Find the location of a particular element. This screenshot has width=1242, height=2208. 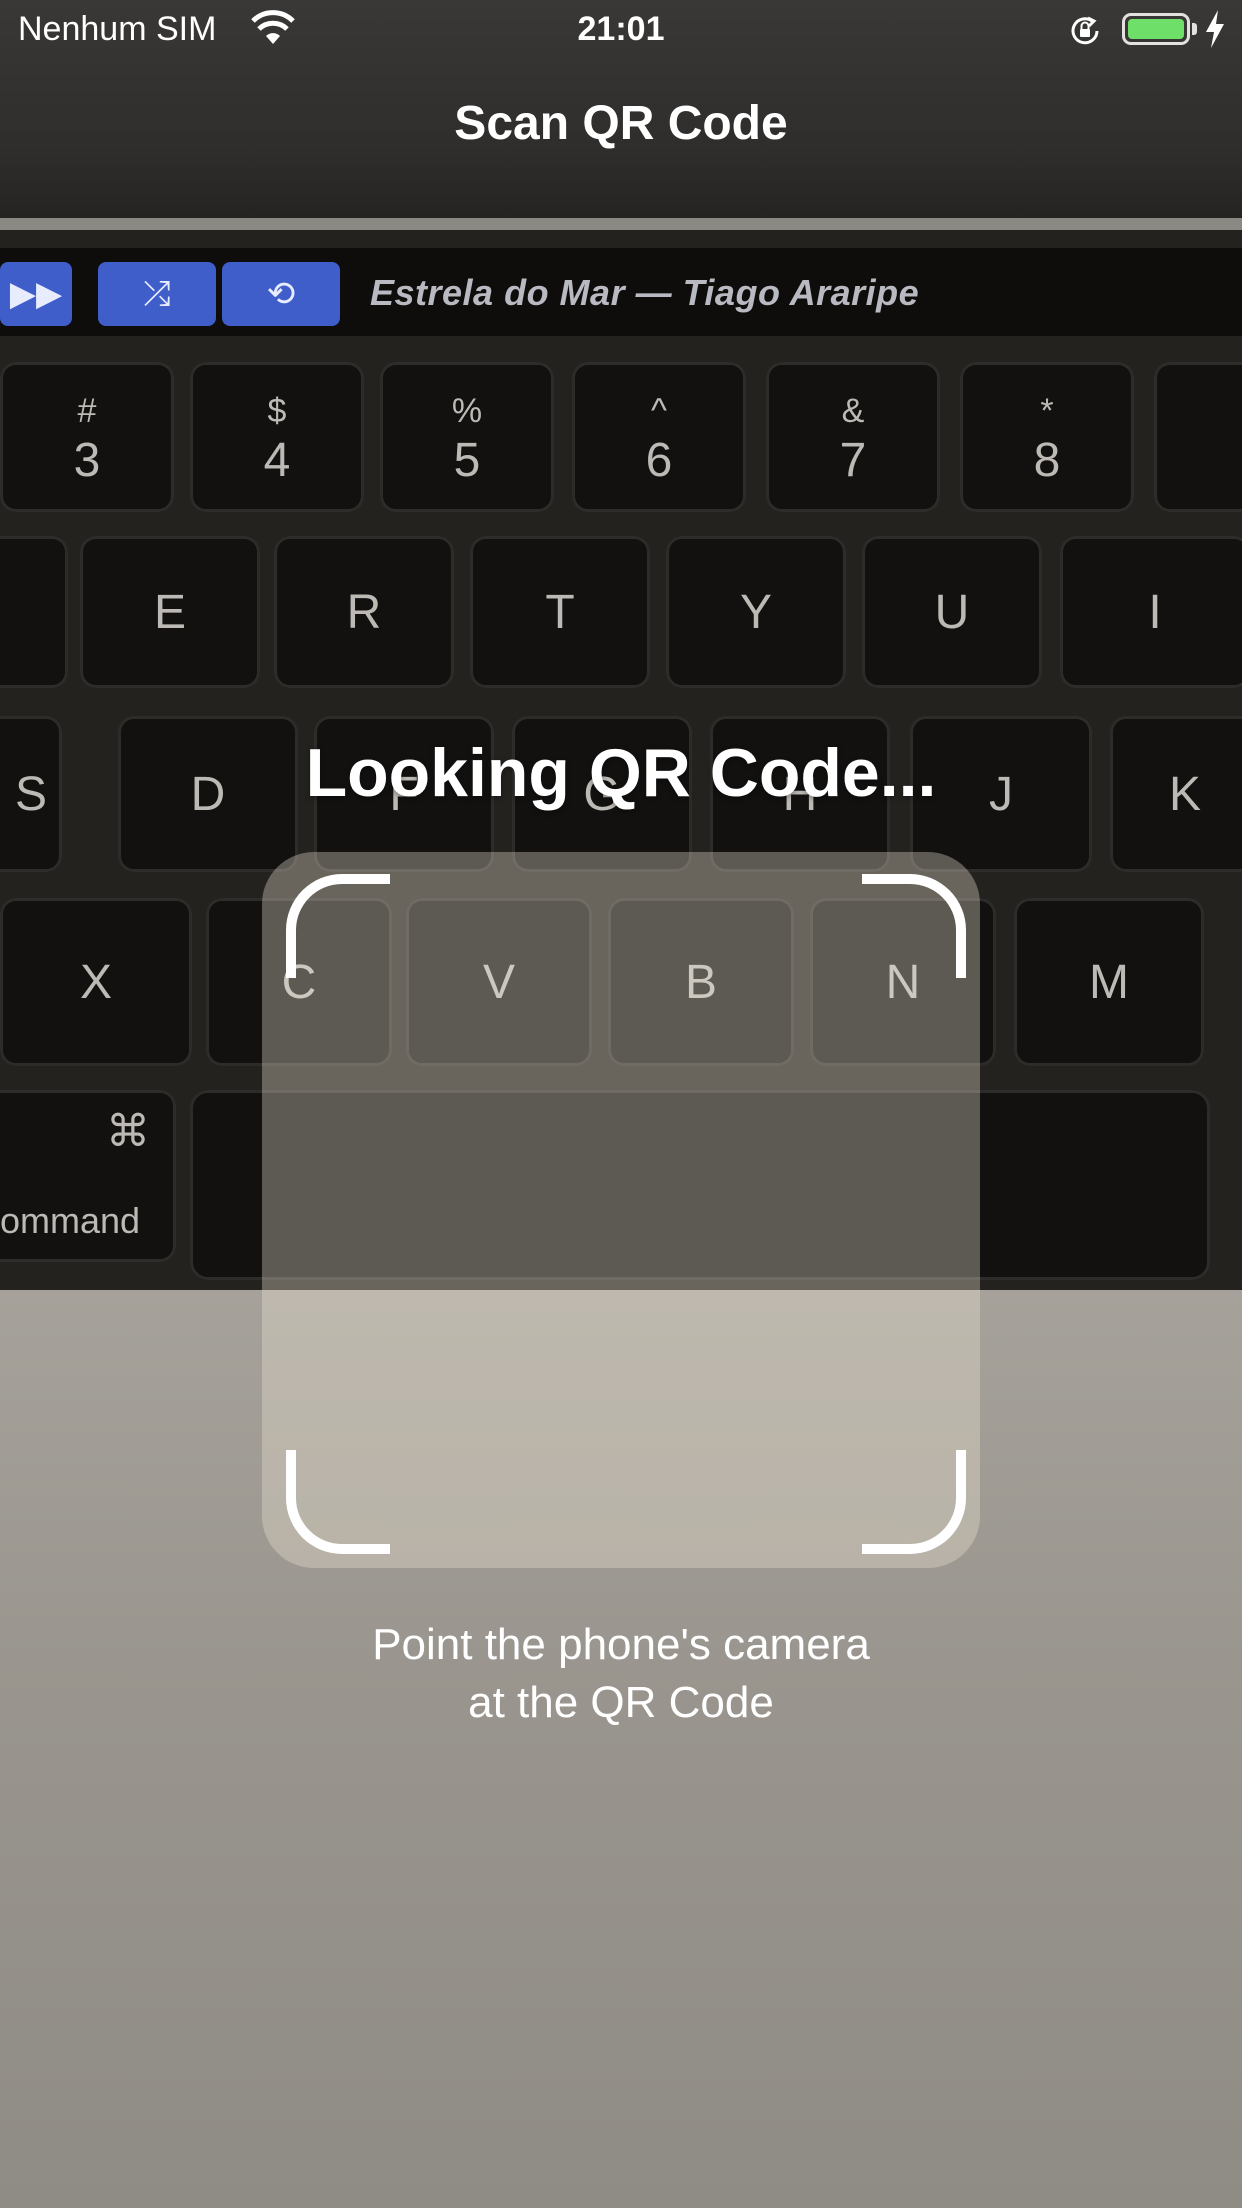

battery-icon is located at coordinates (1156, 29).